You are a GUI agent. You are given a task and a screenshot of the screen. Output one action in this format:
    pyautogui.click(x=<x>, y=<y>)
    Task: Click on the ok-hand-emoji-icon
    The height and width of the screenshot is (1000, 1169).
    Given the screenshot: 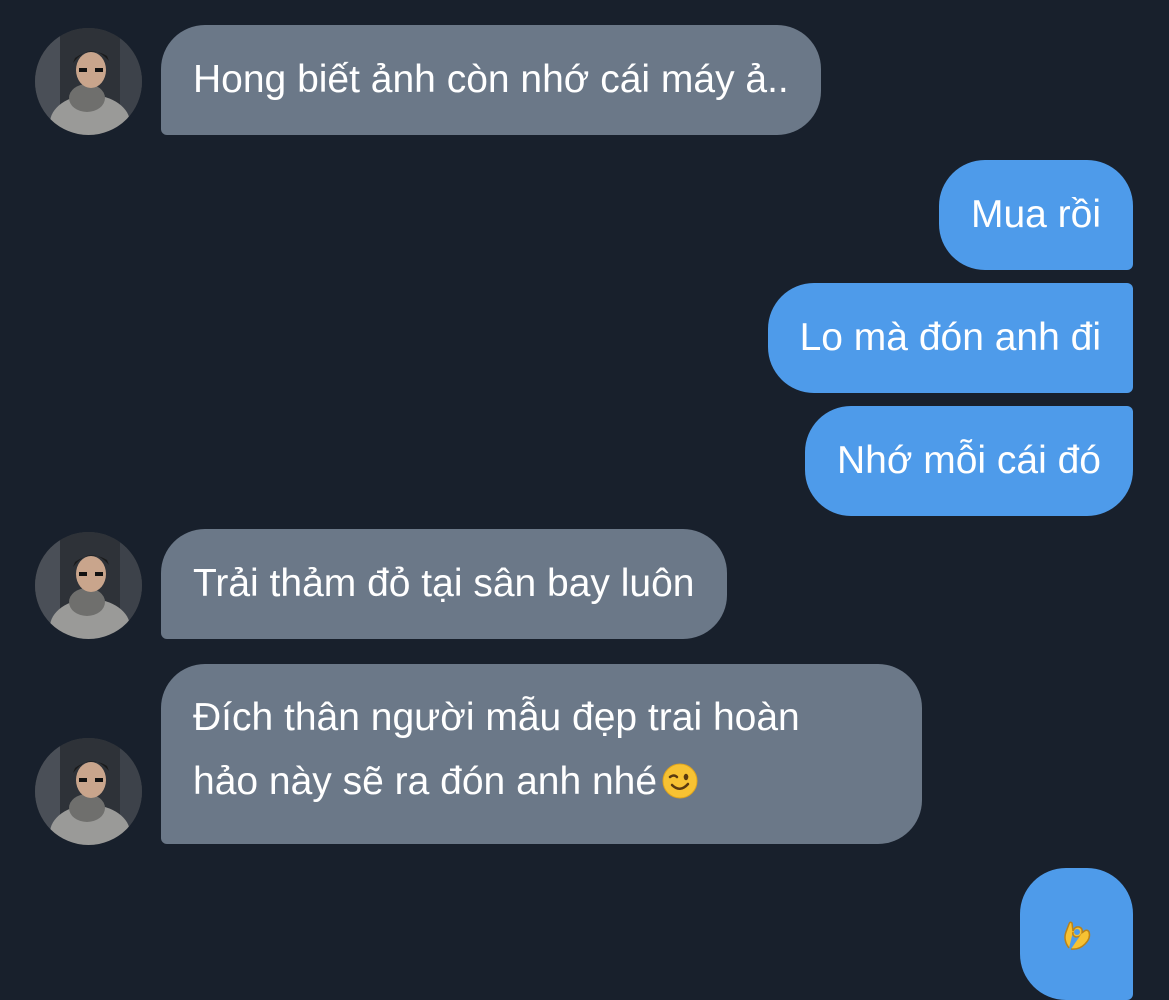 What is the action you would take?
    pyautogui.click(x=1077, y=934)
    